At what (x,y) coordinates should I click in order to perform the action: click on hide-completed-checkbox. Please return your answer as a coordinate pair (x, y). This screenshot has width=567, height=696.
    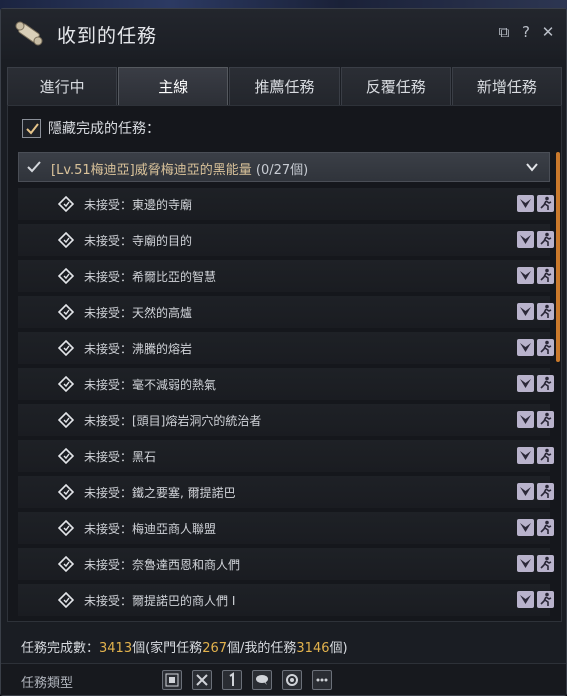
    Looking at the image, I should click on (31, 128).